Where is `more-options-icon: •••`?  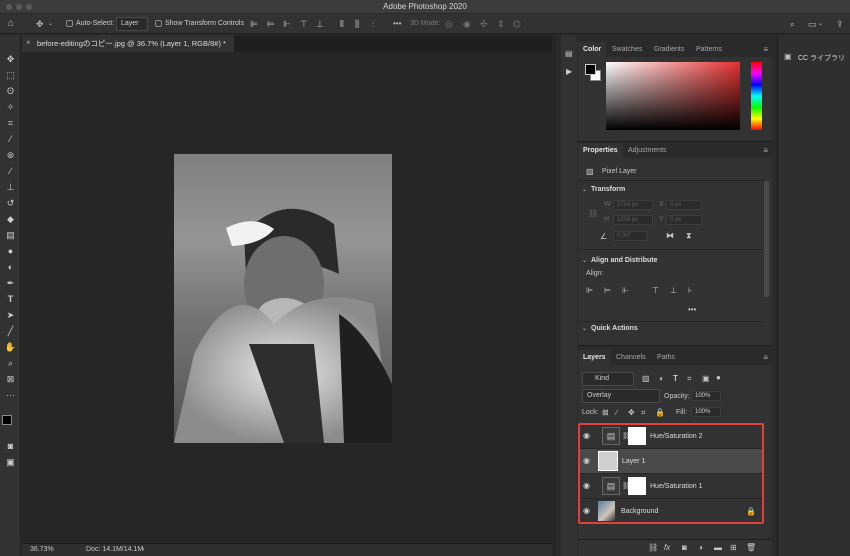 more-options-icon: ••• is located at coordinates (397, 24).